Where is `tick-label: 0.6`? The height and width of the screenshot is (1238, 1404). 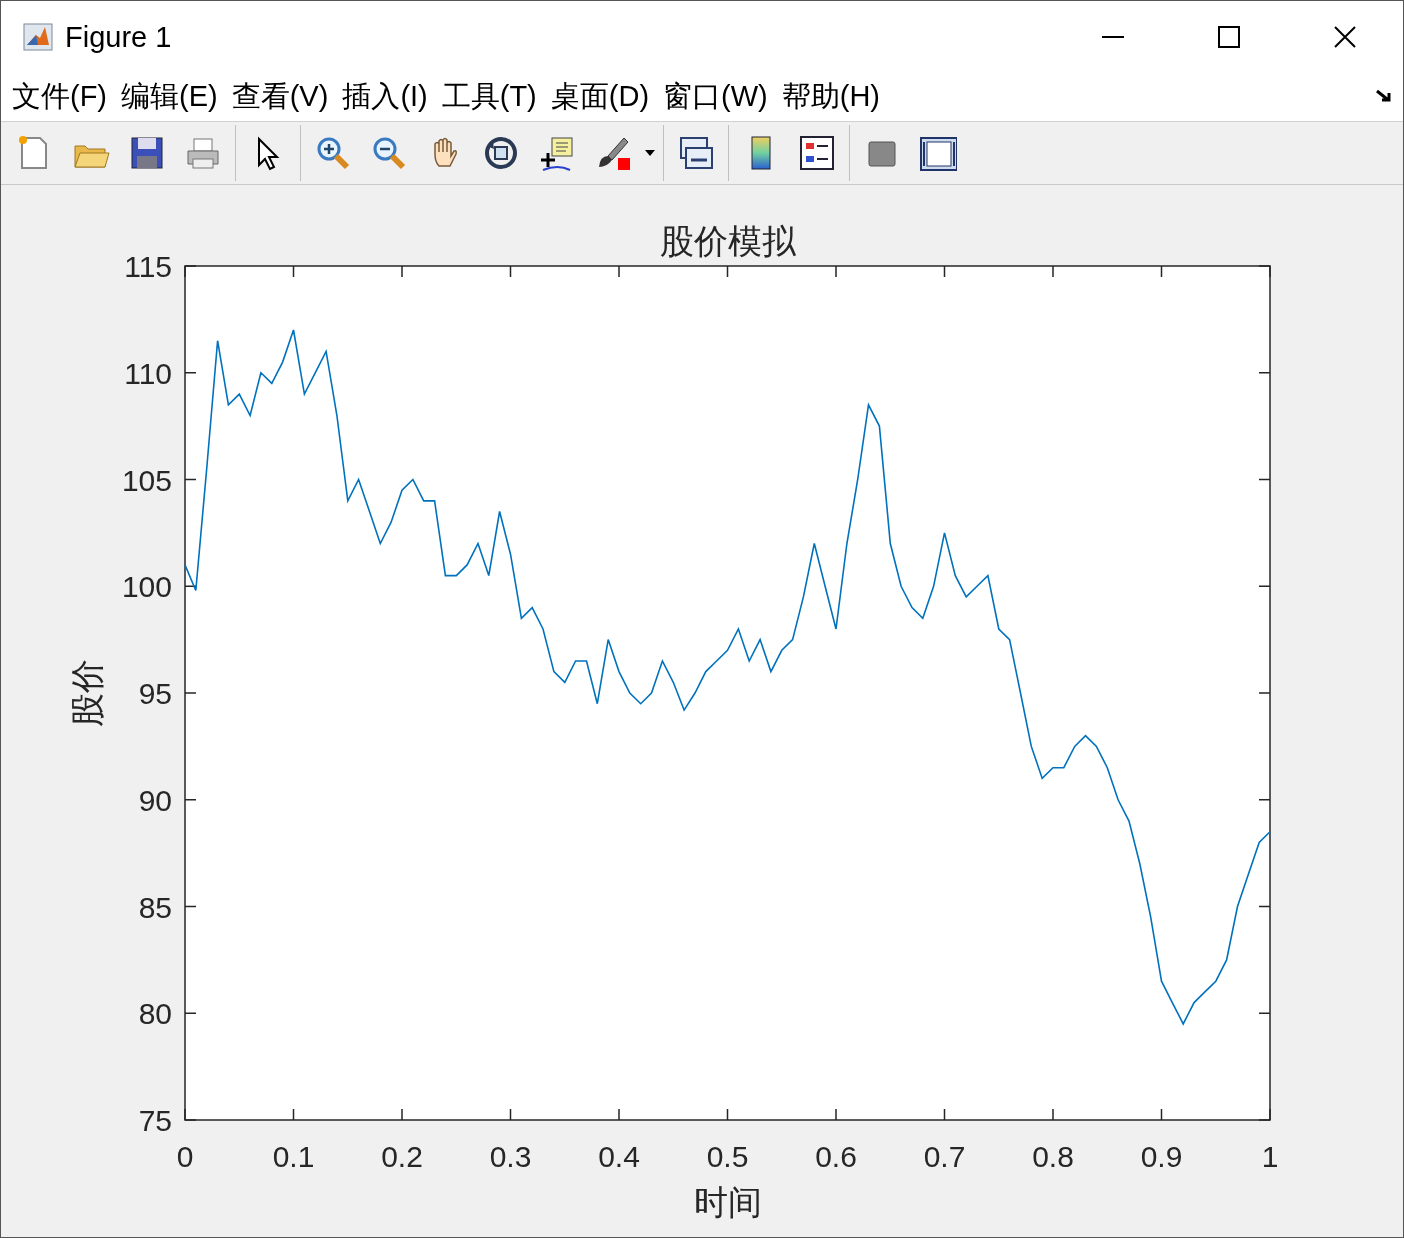
tick-label: 0.6 is located at coordinates (836, 1156).